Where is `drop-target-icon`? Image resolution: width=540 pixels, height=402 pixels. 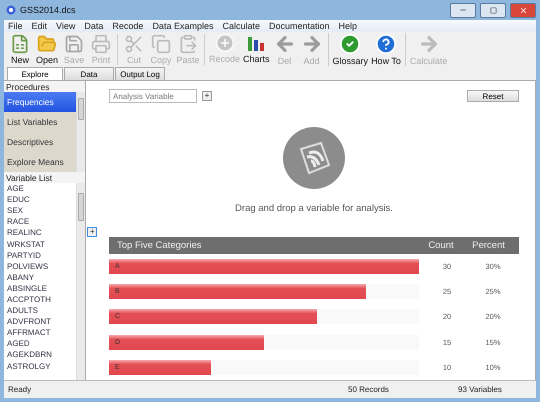
drop-target-icon is located at coordinates (314, 158).